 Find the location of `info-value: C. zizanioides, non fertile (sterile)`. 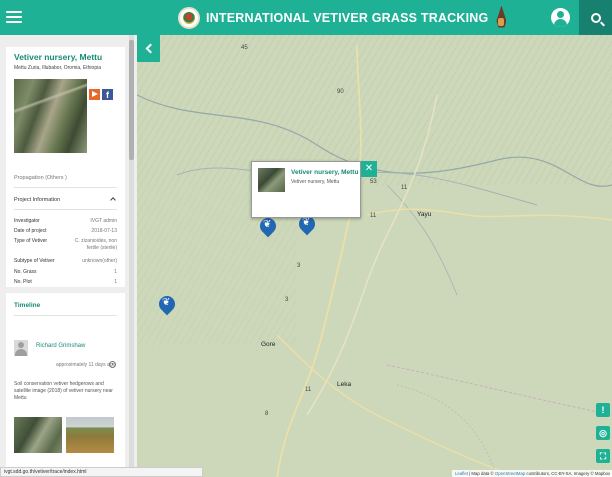

info-value: C. zizanioides, non fertile (sterile) is located at coordinates (95, 244).